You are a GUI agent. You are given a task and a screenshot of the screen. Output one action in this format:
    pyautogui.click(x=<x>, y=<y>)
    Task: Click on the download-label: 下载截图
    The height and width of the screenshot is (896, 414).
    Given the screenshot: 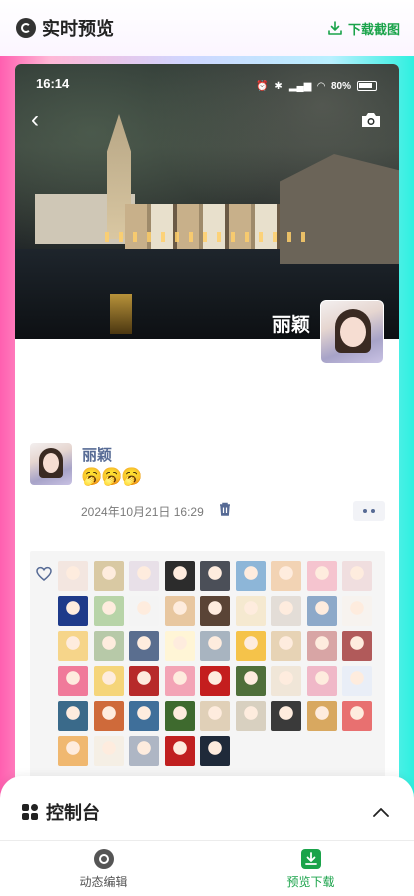 What is the action you would take?
    pyautogui.click(x=373, y=29)
    